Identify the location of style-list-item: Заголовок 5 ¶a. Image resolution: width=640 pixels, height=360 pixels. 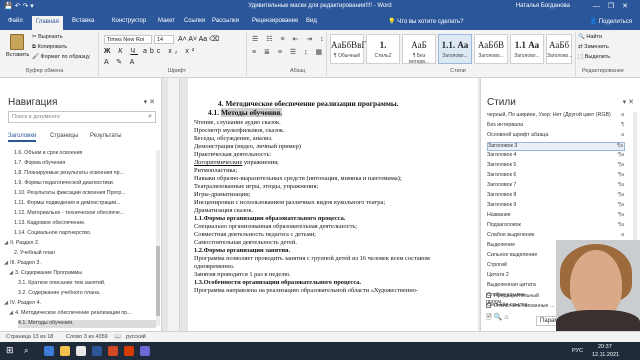
(556, 166).